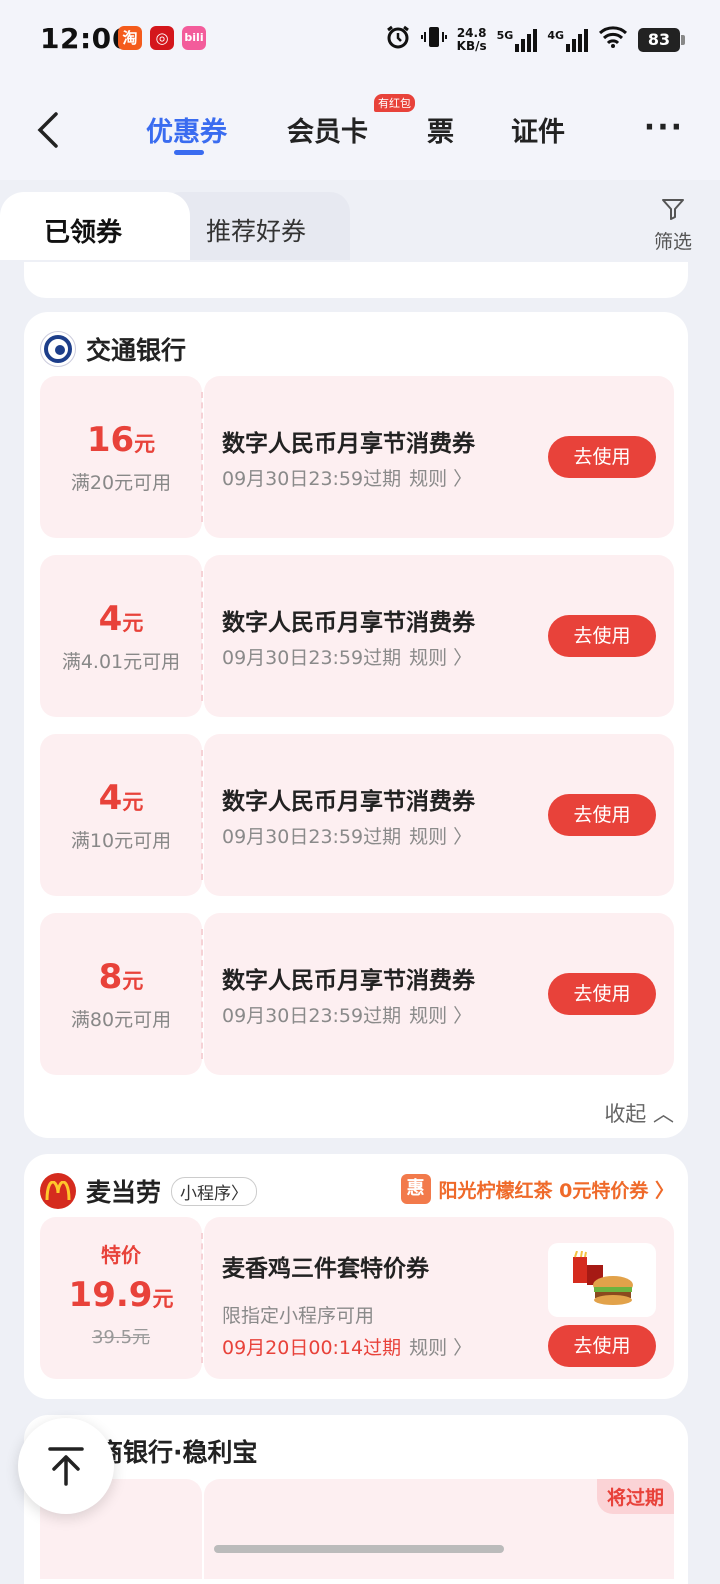  What do you see at coordinates (121, 483) in the screenshot?
I see `coupon-condition: 满20元可用` at bounding box center [121, 483].